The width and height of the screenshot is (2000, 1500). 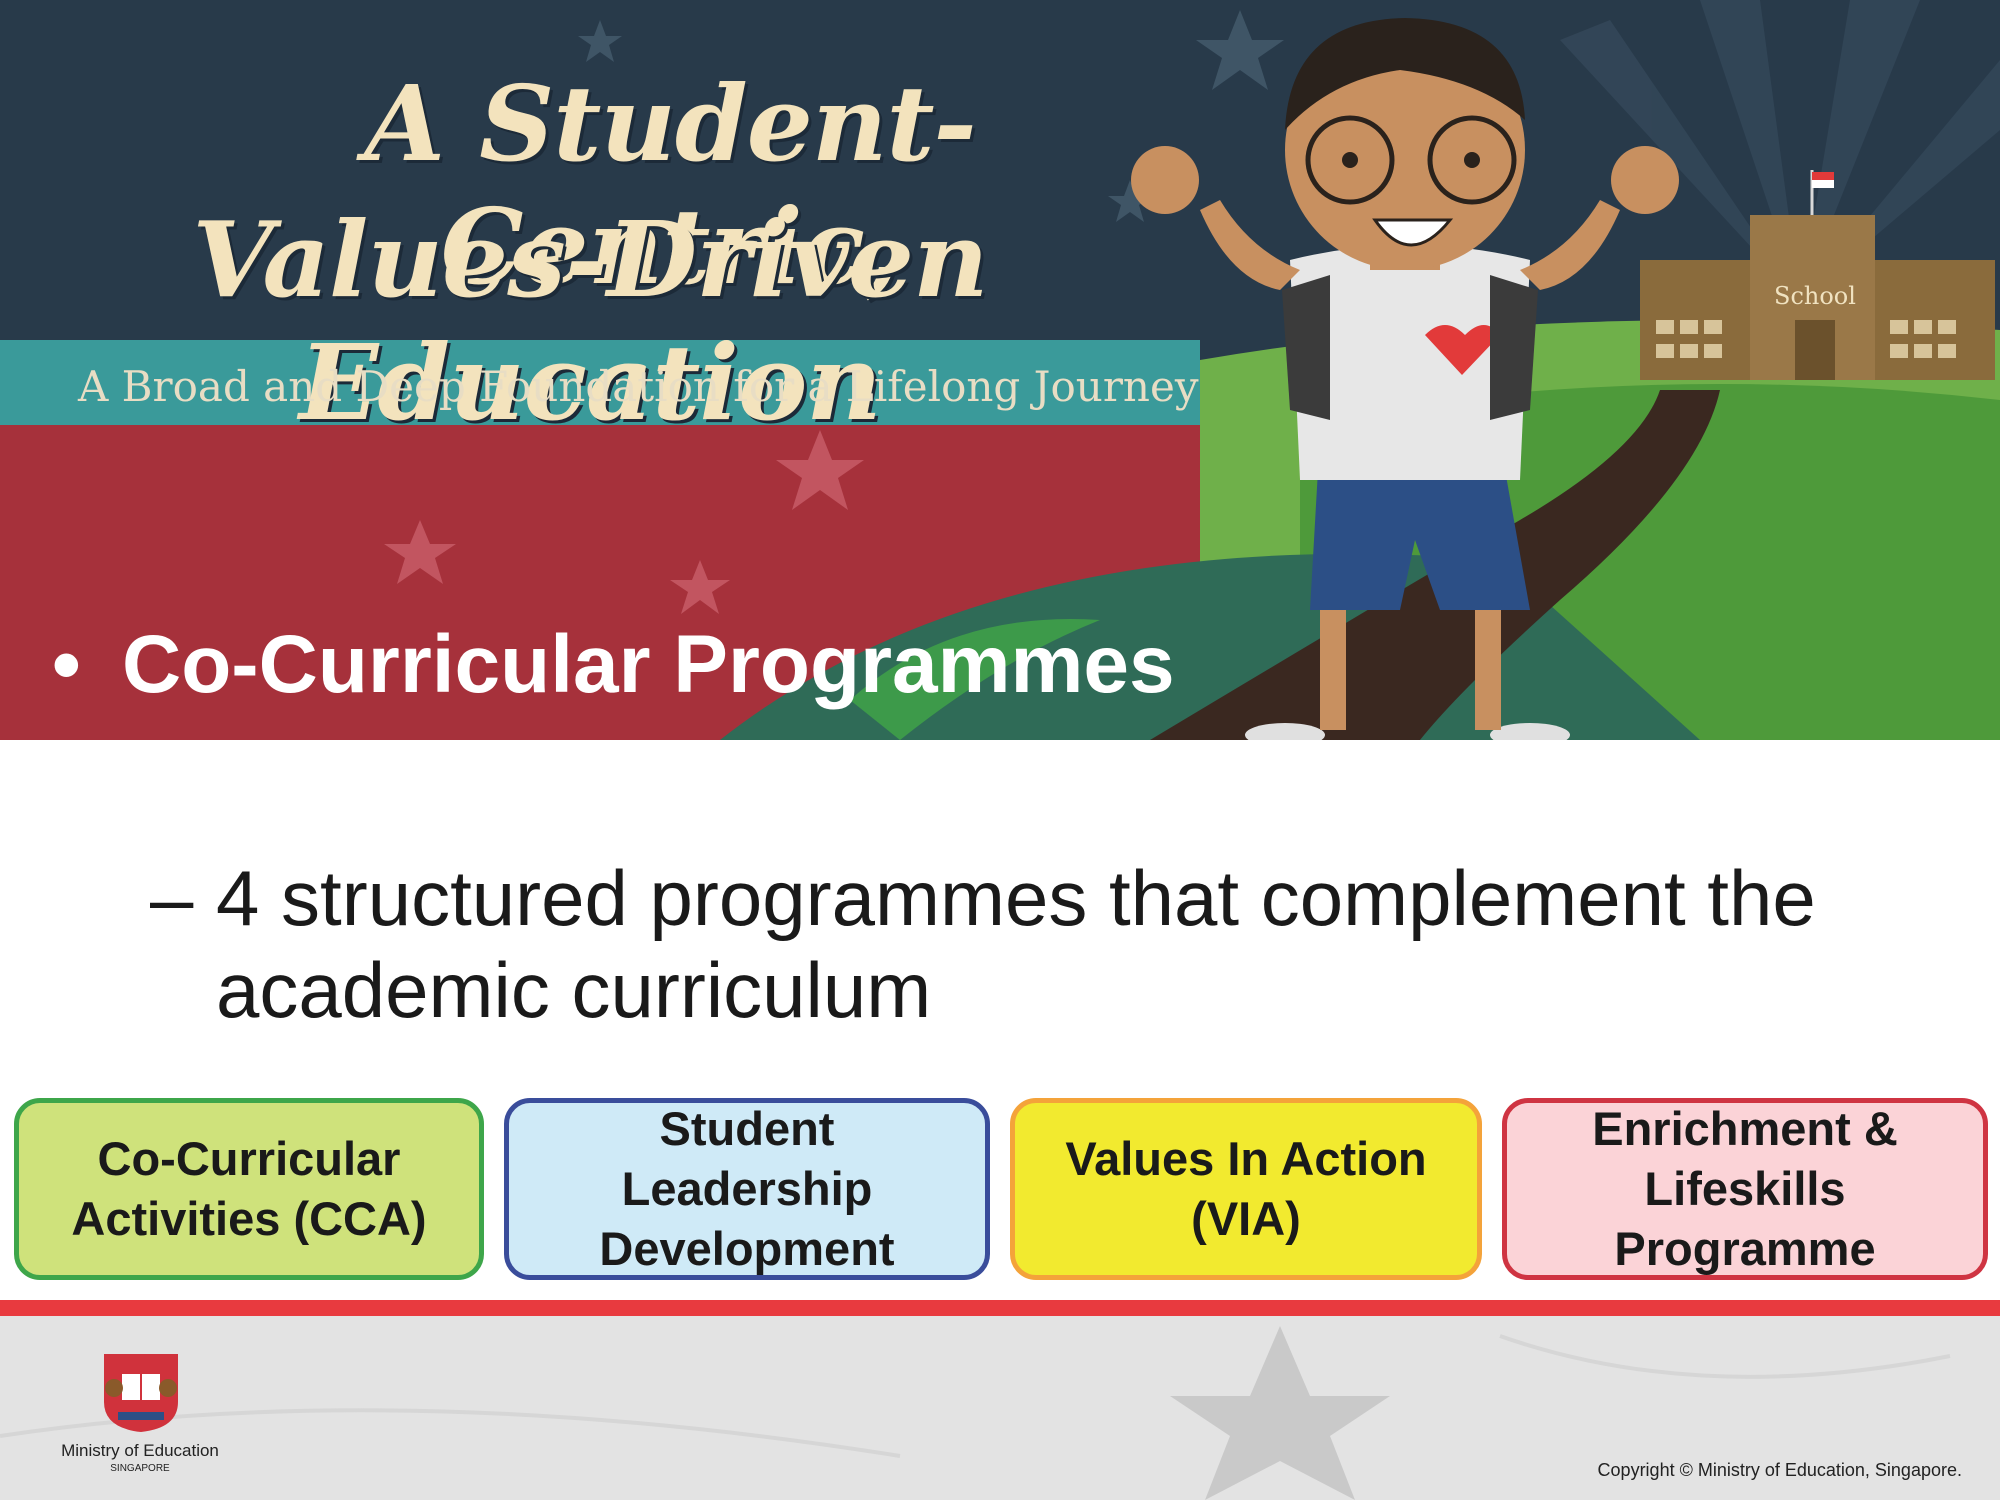 I want to click on programme-box-via: Values In Action (VIA), so click(x=1246, y=1189).